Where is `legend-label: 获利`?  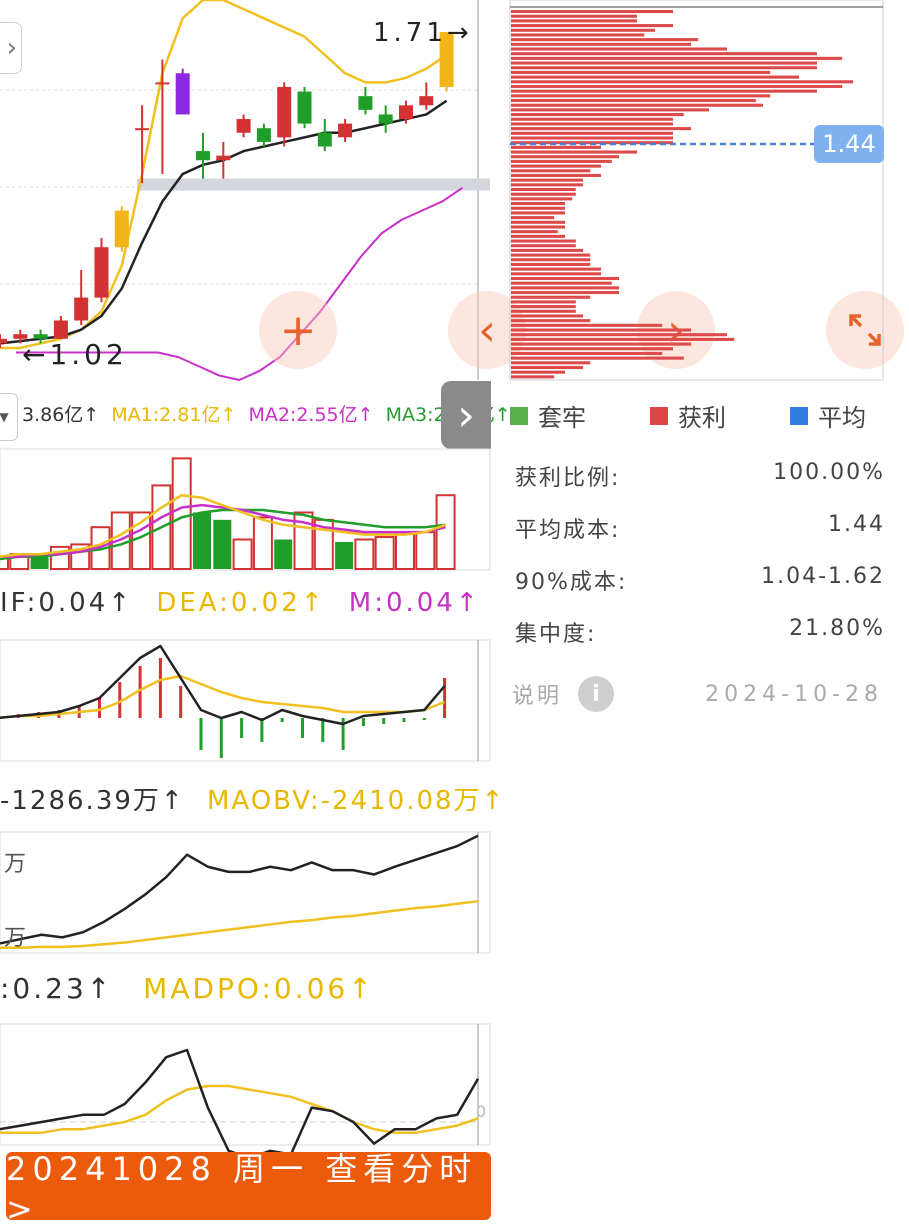
legend-label: 获利 is located at coordinates (702, 418).